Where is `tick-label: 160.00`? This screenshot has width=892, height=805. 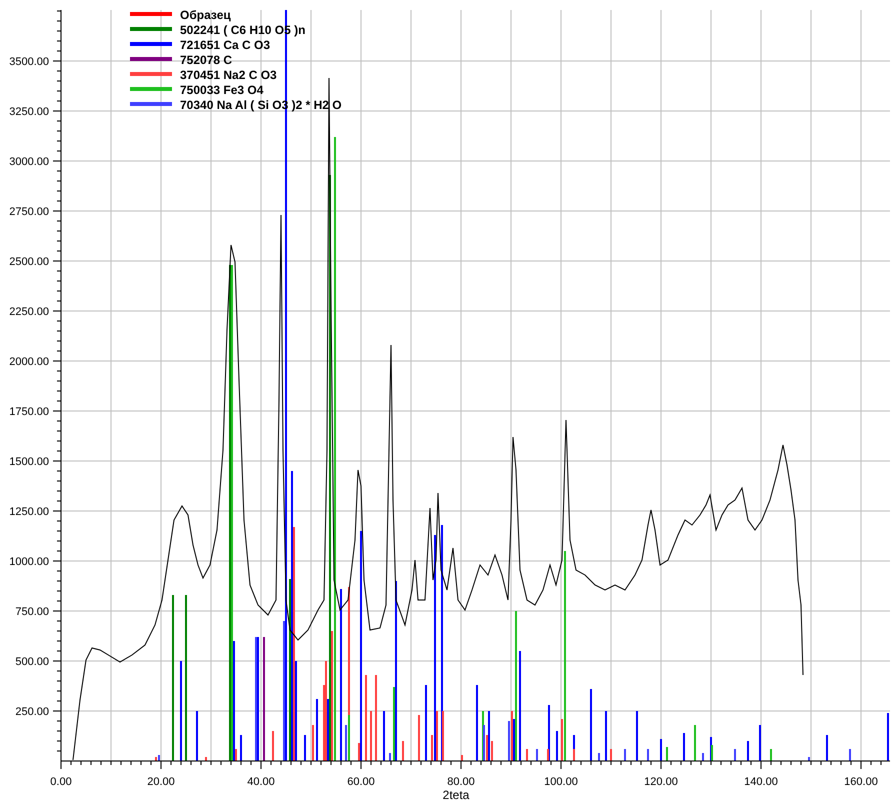 tick-label: 160.00 is located at coordinates (861, 782).